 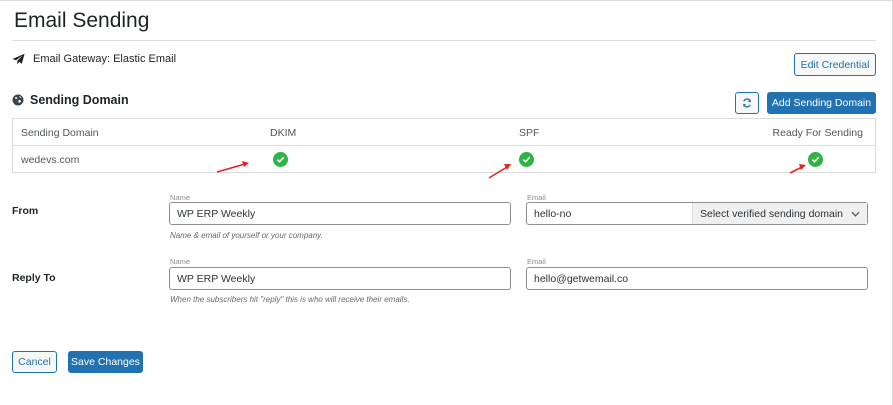 I want to click on gateway-label: Email Gateway: Elastic Email, so click(x=105, y=59).